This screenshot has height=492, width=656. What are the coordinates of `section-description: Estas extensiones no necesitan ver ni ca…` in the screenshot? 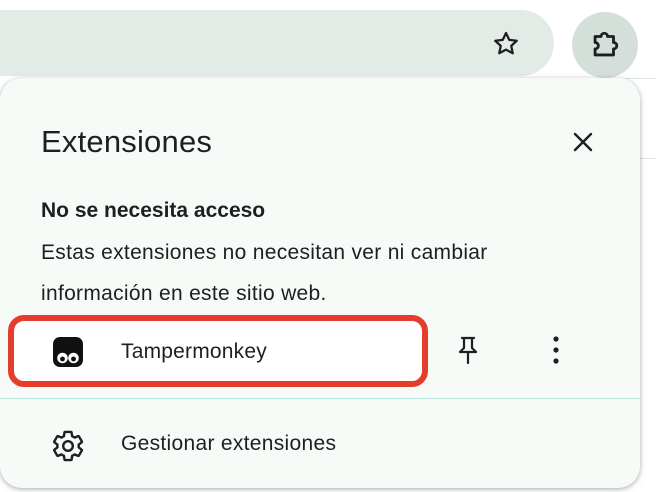 It's located at (264, 273).